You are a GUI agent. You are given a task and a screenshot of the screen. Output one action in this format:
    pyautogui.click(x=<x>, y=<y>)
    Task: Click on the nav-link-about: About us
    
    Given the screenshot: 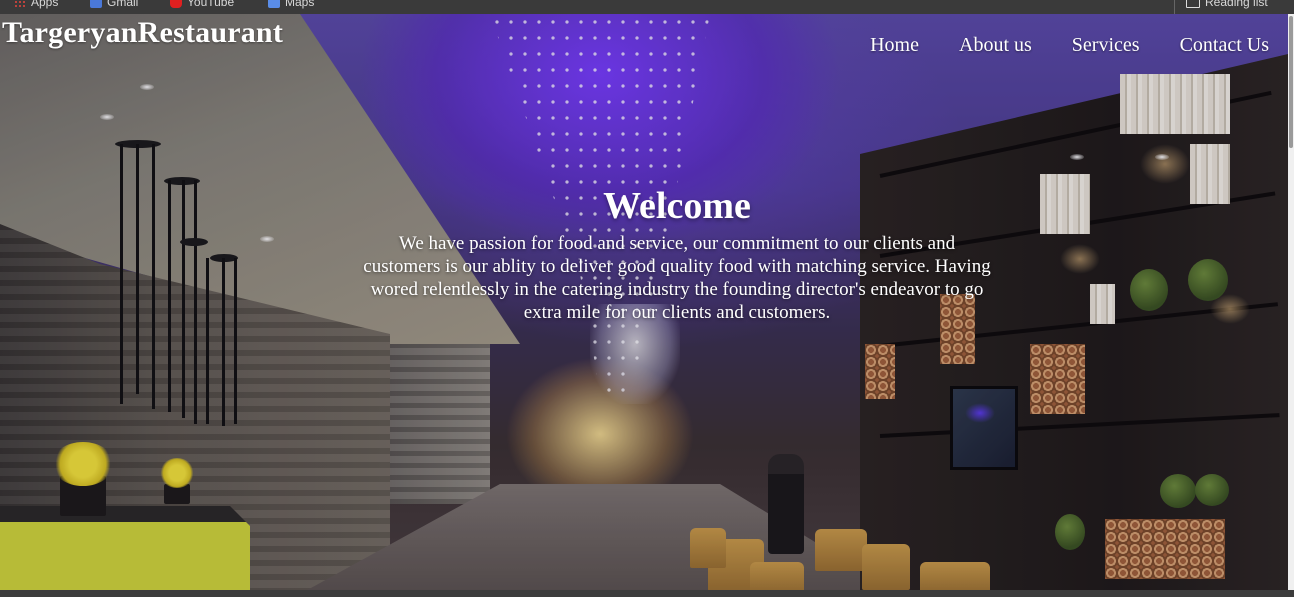 What is the action you would take?
    pyautogui.click(x=995, y=45)
    